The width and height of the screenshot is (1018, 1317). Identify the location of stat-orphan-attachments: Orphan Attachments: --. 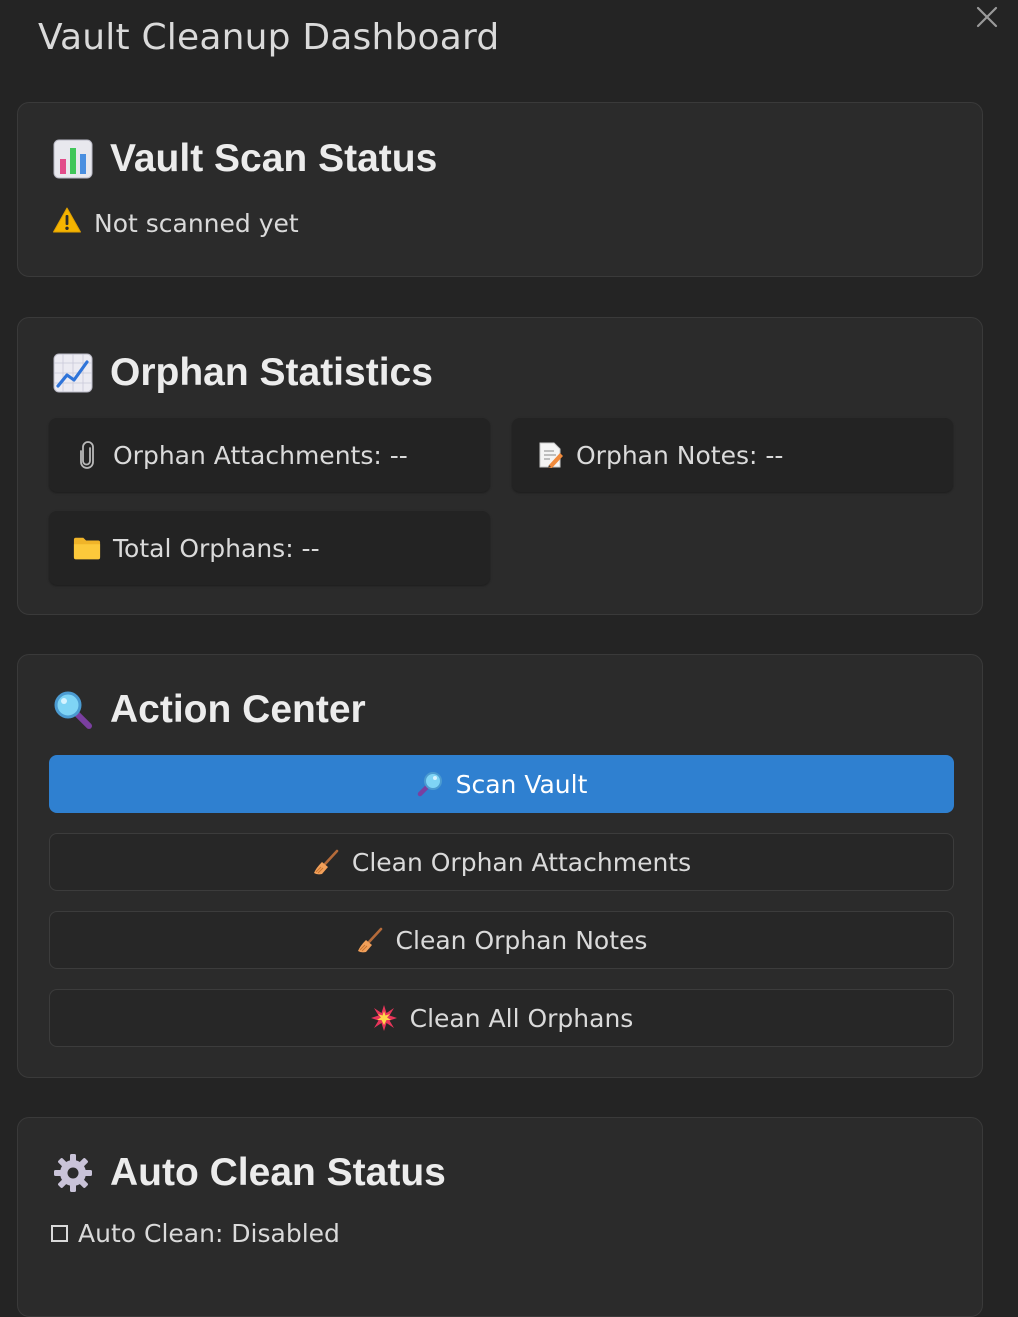
(269, 455).